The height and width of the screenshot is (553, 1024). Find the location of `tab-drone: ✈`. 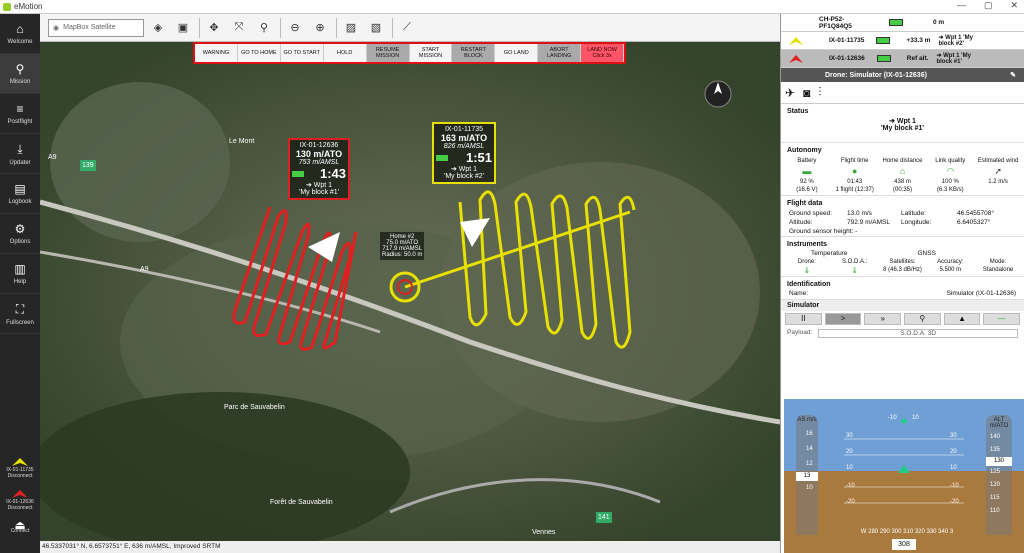

tab-drone: ✈ is located at coordinates (790, 93).